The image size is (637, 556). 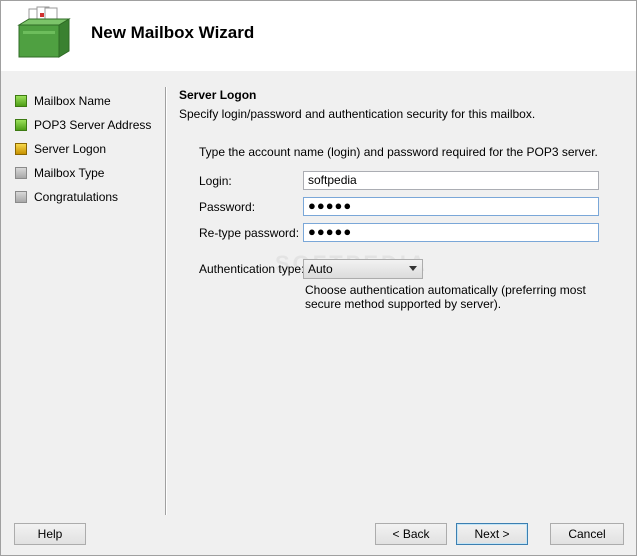 What do you see at coordinates (363, 269) in the screenshot?
I see `authentication-type-select: Auto` at bounding box center [363, 269].